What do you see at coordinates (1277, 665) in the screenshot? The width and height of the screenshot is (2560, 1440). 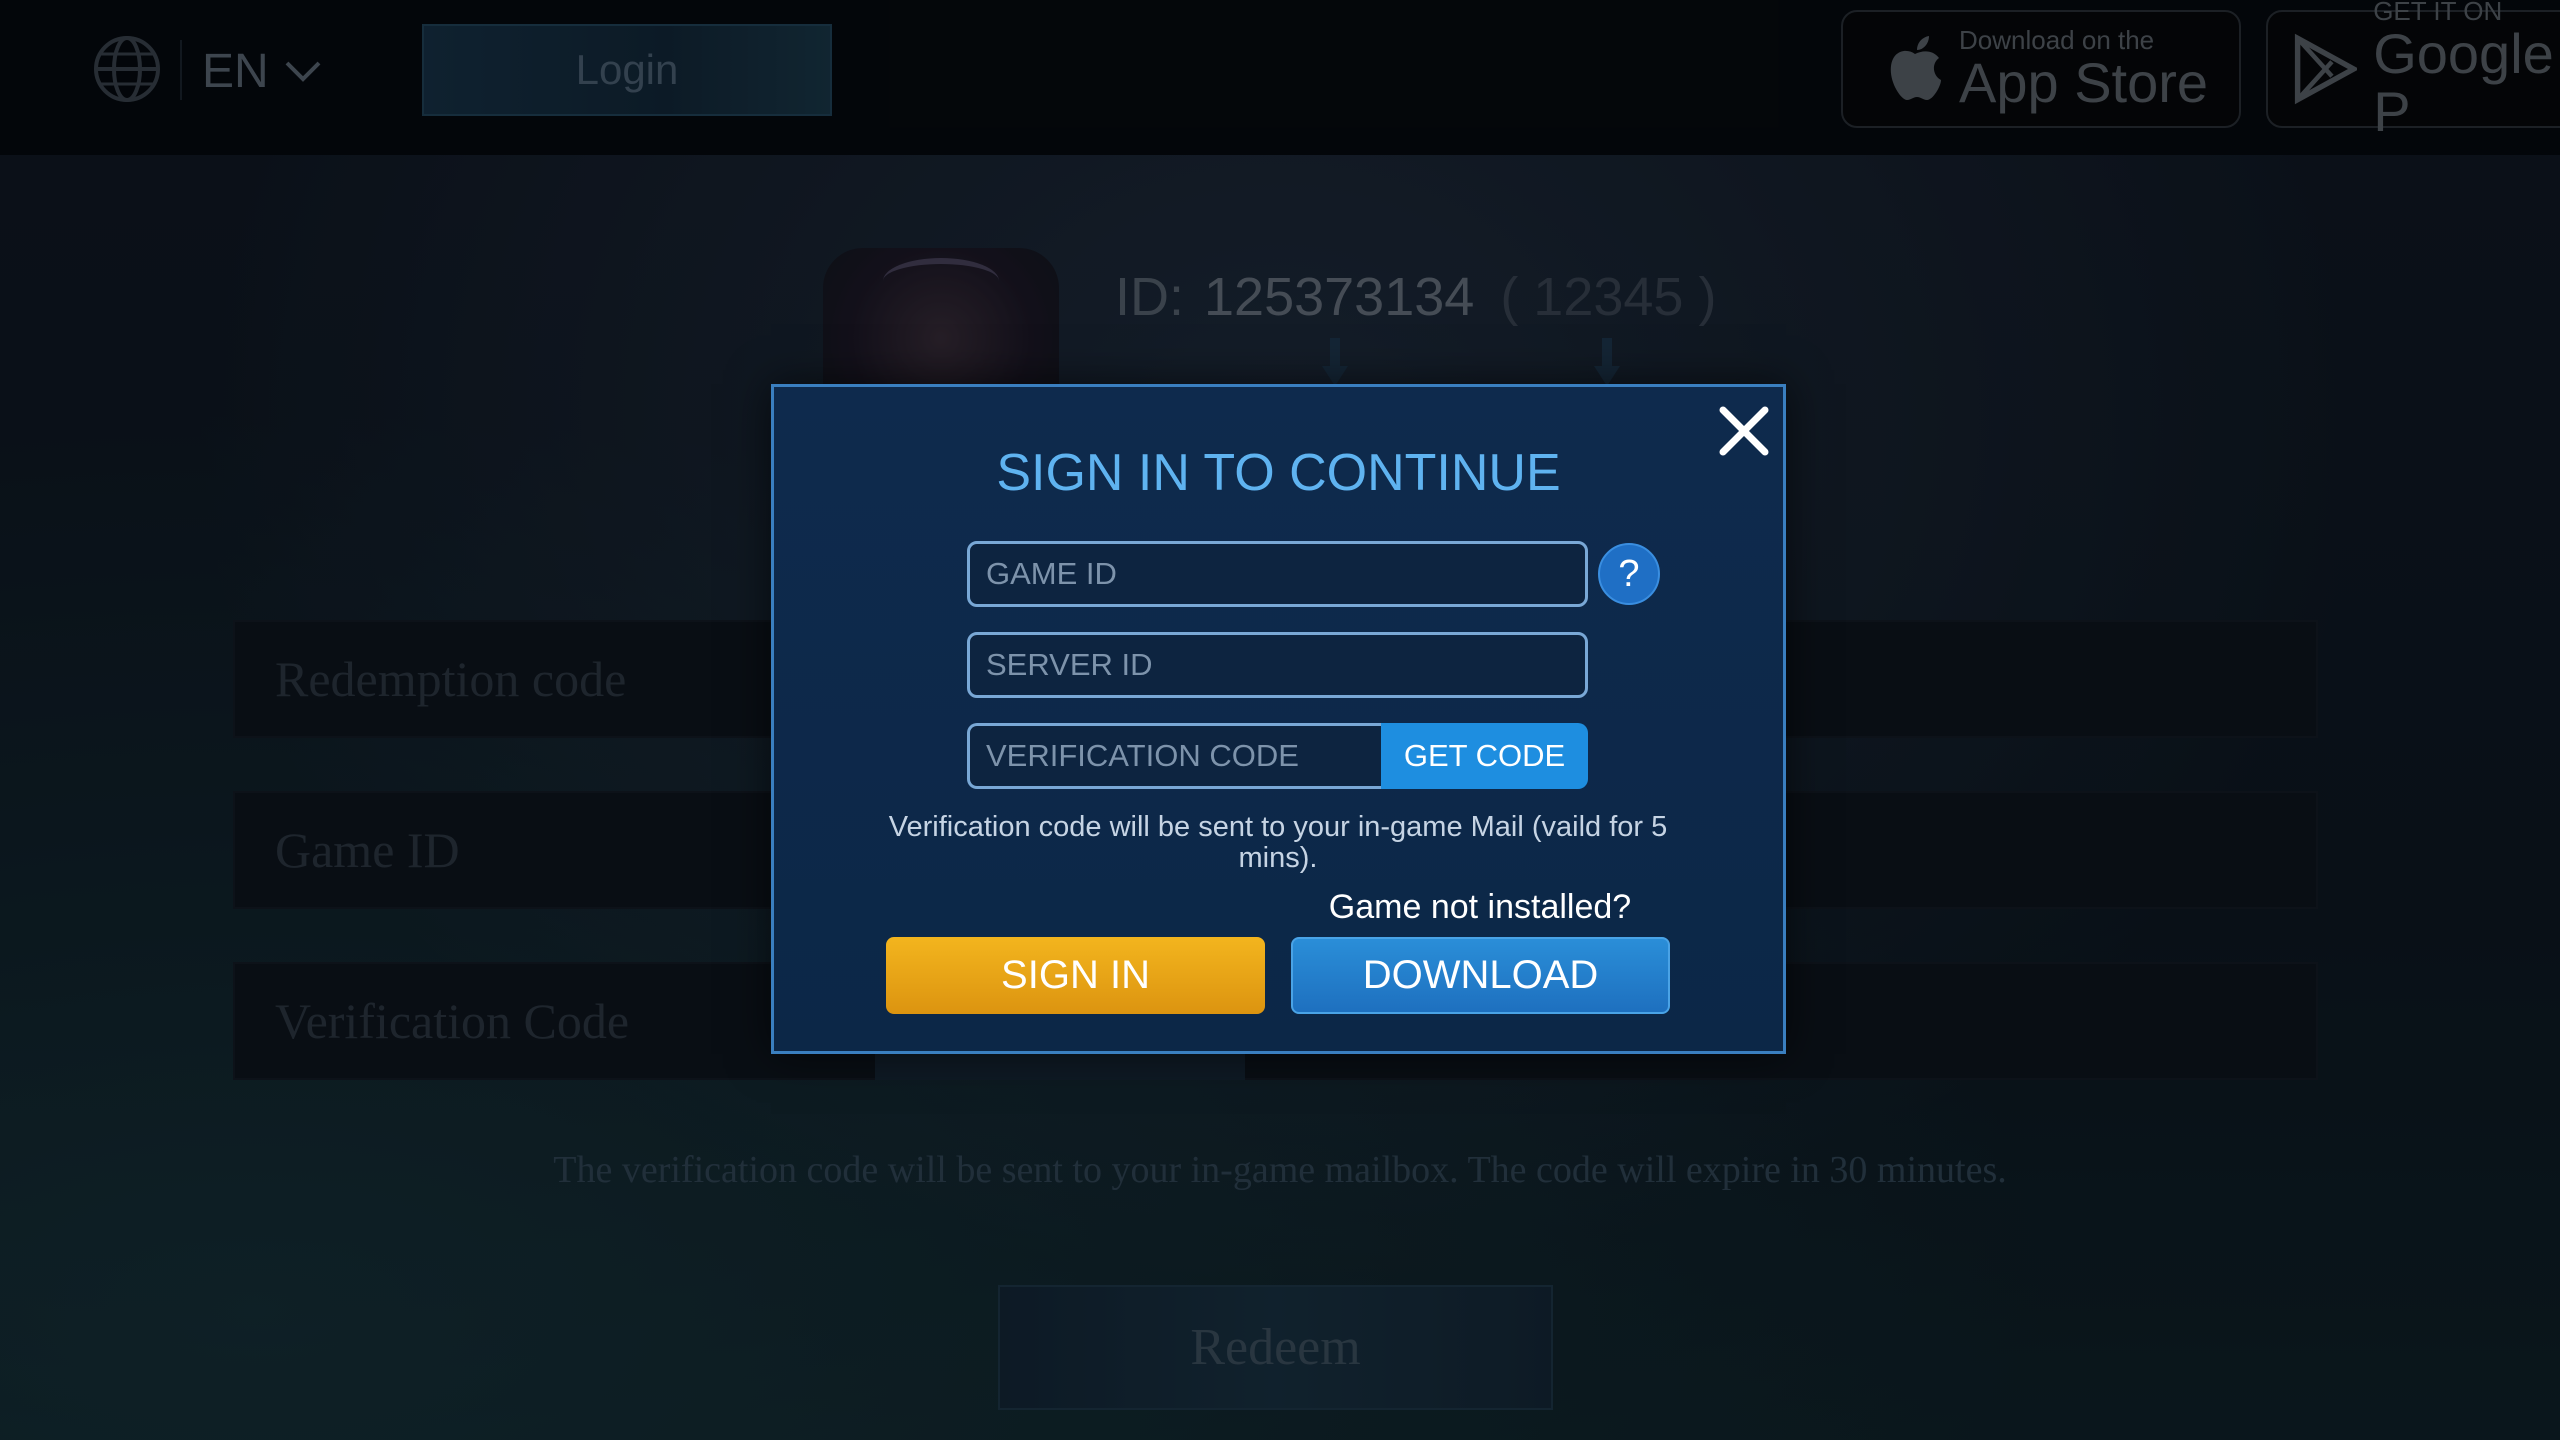 I see `server-id-input: SERVER ID` at bounding box center [1277, 665].